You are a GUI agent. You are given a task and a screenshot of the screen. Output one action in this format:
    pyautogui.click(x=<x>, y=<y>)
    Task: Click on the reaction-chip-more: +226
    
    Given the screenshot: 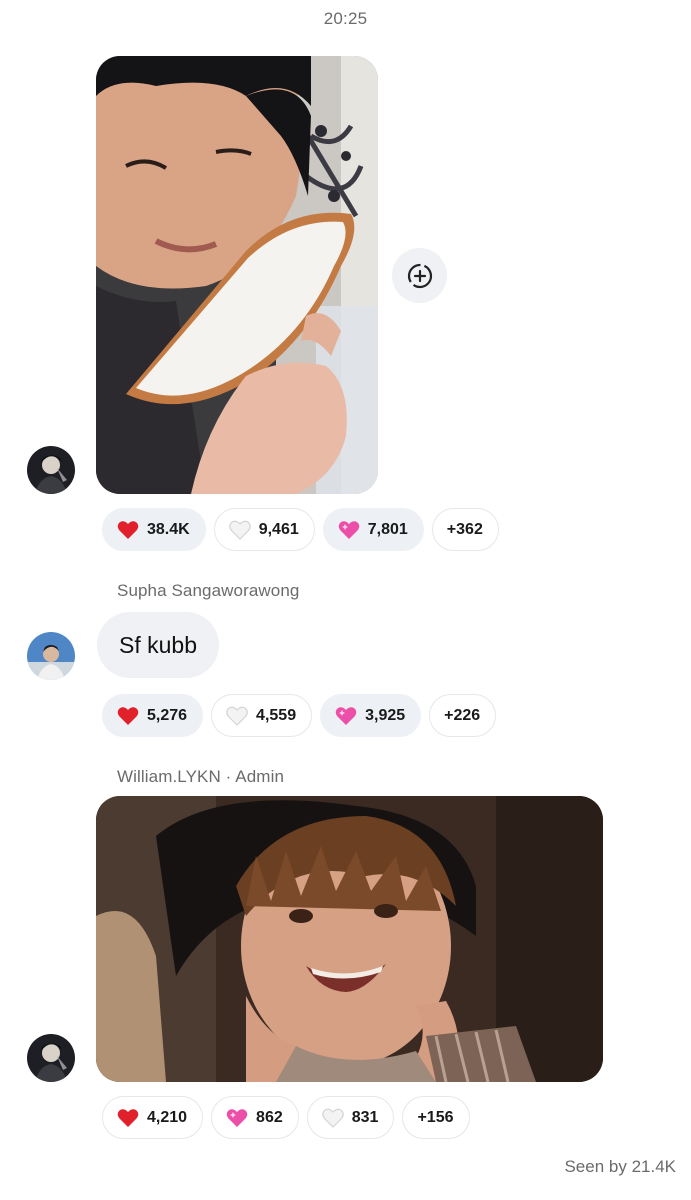 What is the action you would take?
    pyautogui.click(x=463, y=715)
    